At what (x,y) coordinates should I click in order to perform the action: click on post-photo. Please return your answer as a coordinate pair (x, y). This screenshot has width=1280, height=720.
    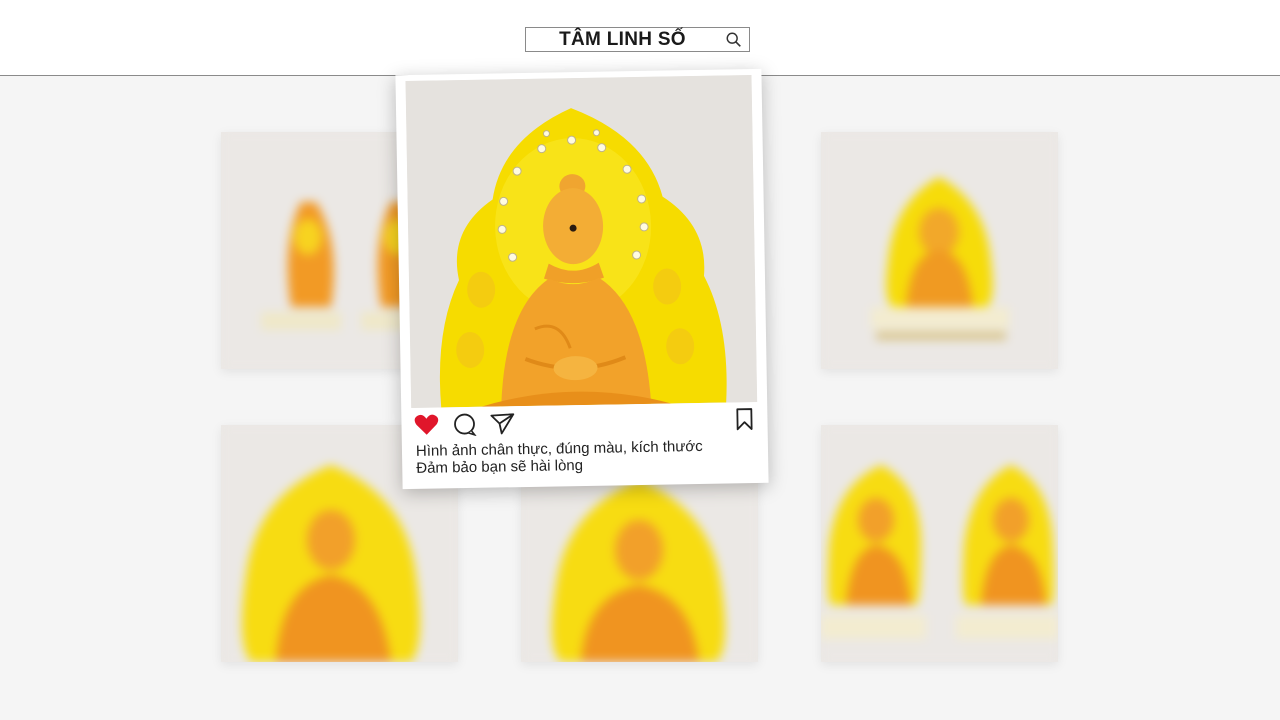
    Looking at the image, I should click on (581, 242).